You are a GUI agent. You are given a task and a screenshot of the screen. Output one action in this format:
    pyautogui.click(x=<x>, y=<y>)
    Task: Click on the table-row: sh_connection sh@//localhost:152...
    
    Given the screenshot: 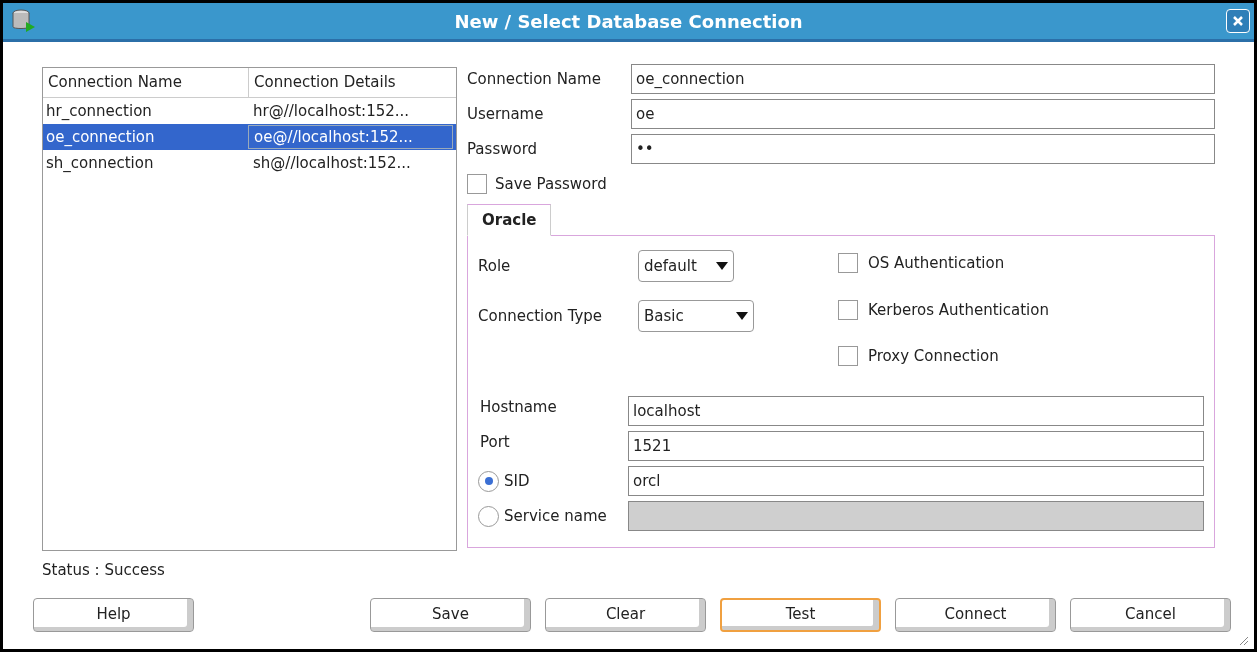 What is the action you would take?
    pyautogui.click(x=249, y=163)
    